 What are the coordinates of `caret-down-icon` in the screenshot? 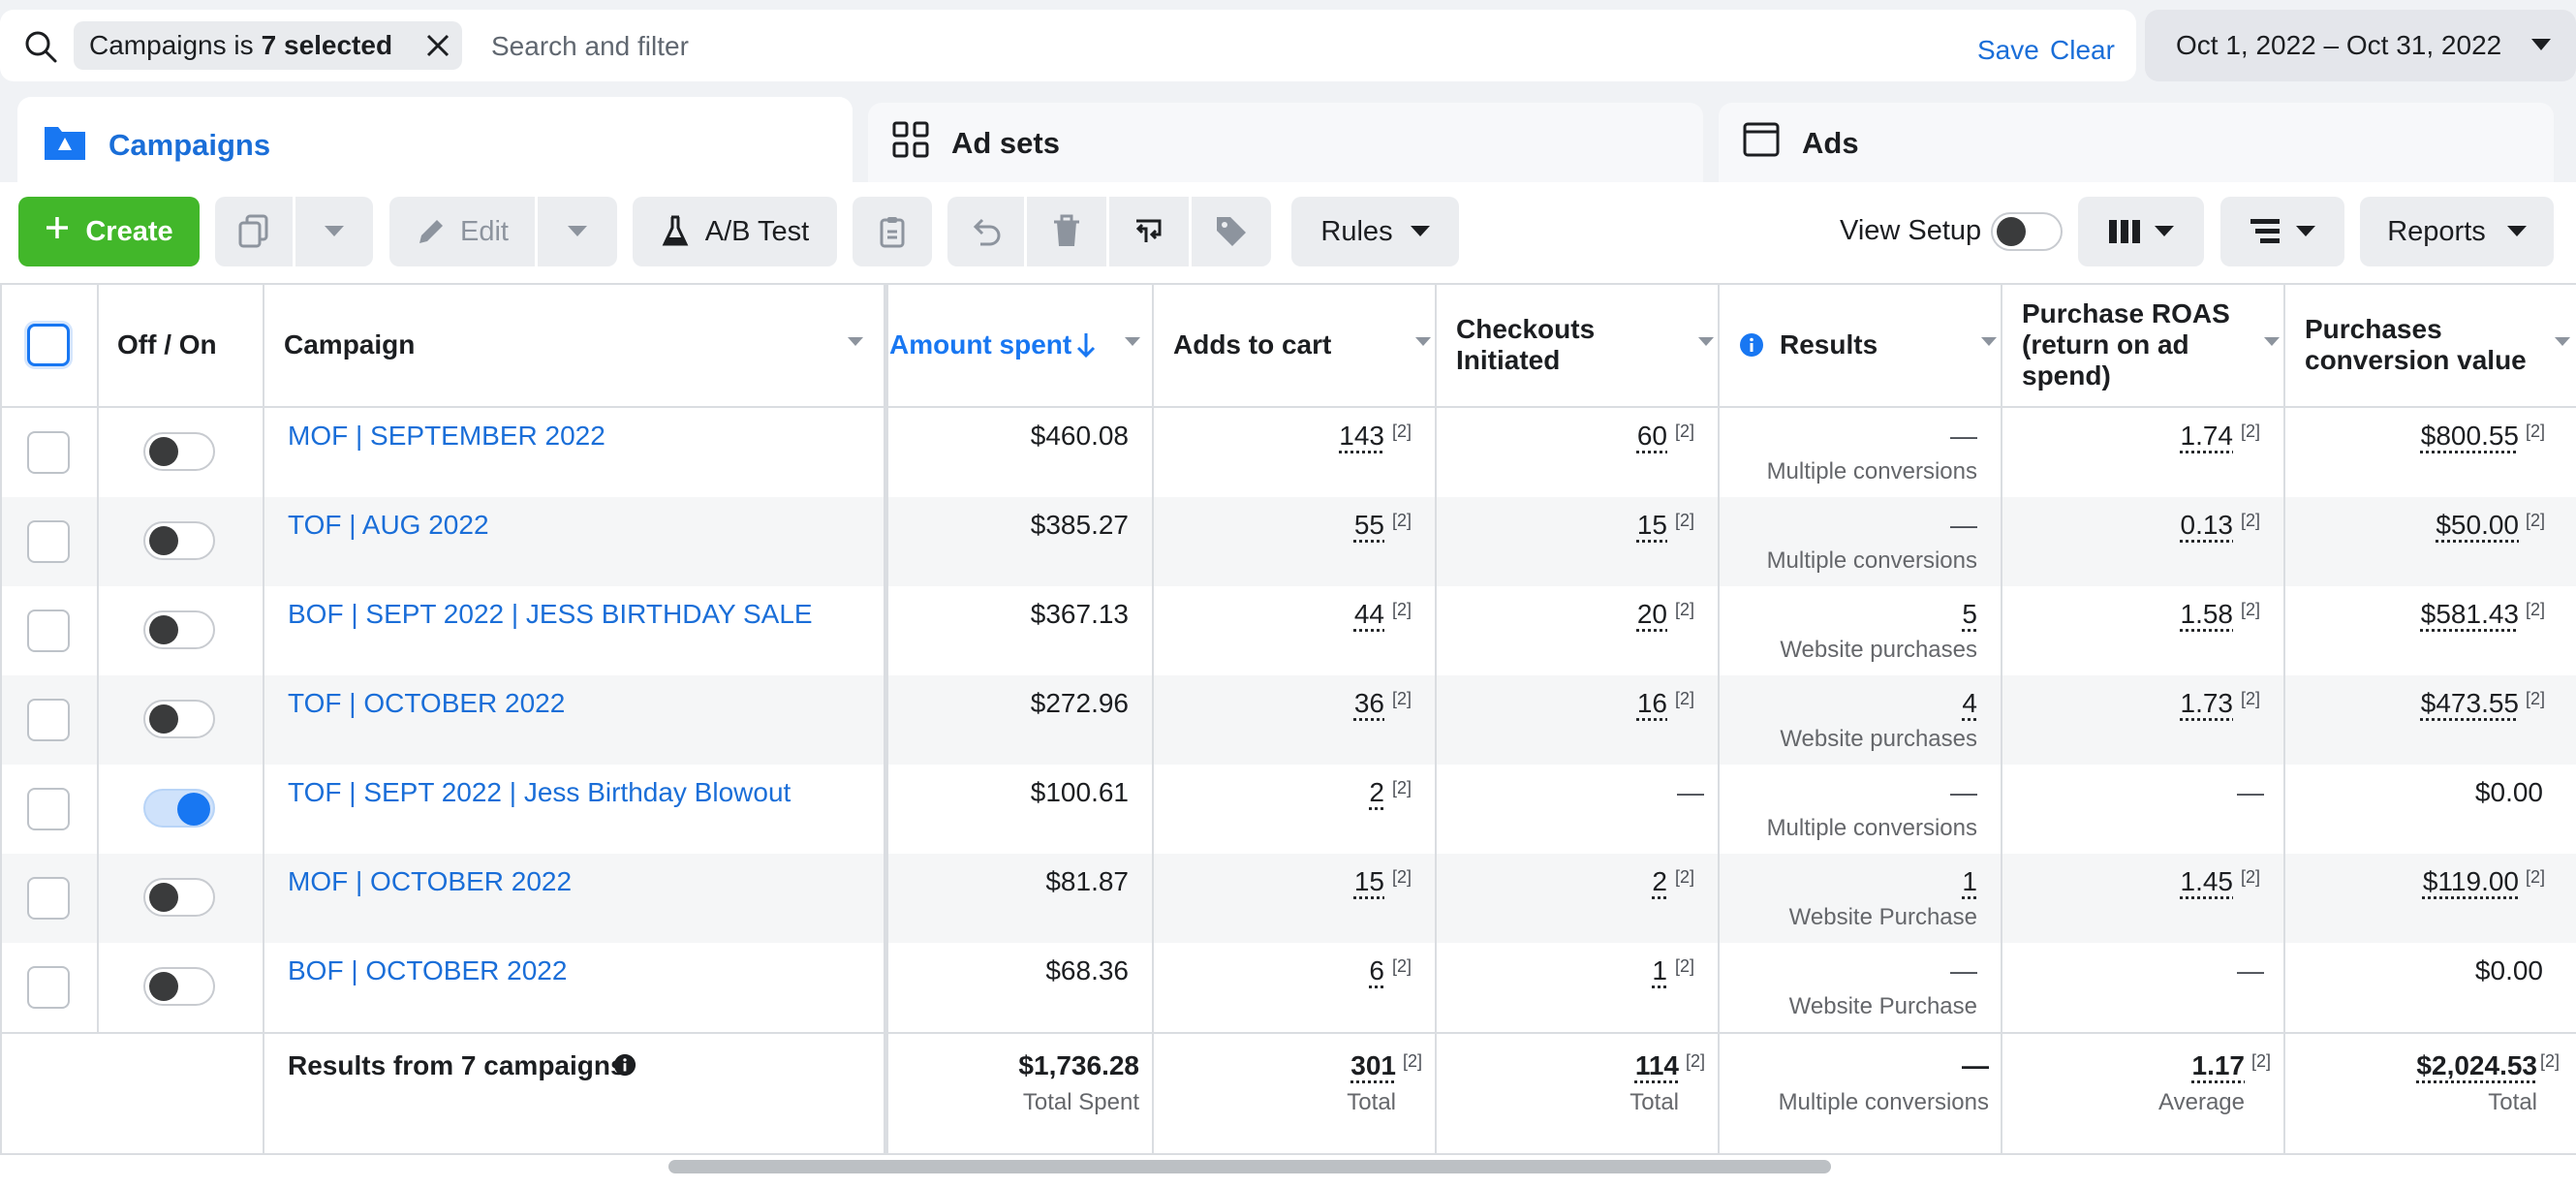 It's located at (2164, 231).